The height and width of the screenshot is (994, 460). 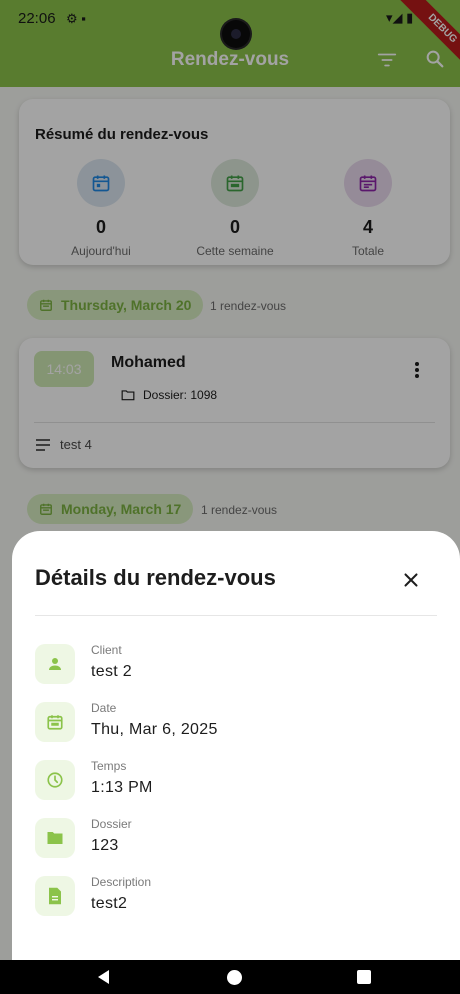 What do you see at coordinates (55, 780) in the screenshot?
I see `clock-icon` at bounding box center [55, 780].